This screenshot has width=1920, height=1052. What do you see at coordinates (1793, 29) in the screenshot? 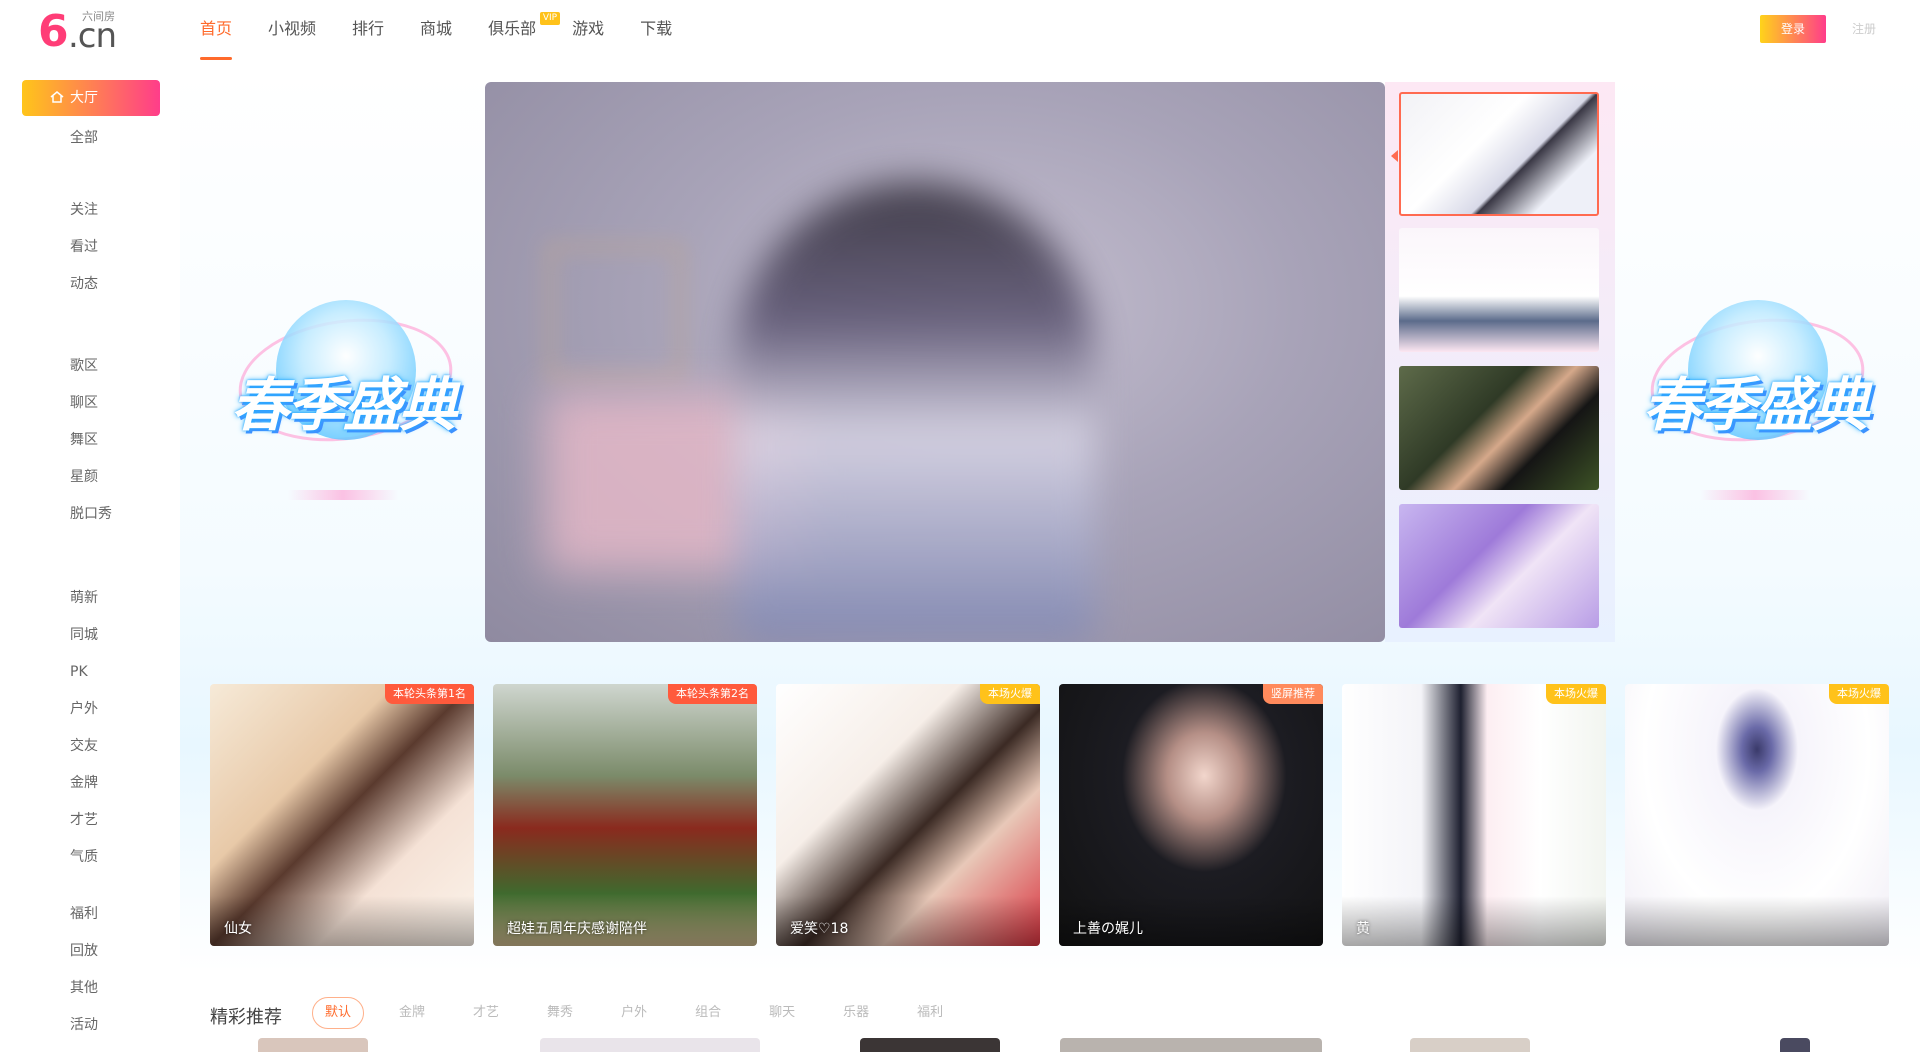
I see `login-button: 登录` at bounding box center [1793, 29].